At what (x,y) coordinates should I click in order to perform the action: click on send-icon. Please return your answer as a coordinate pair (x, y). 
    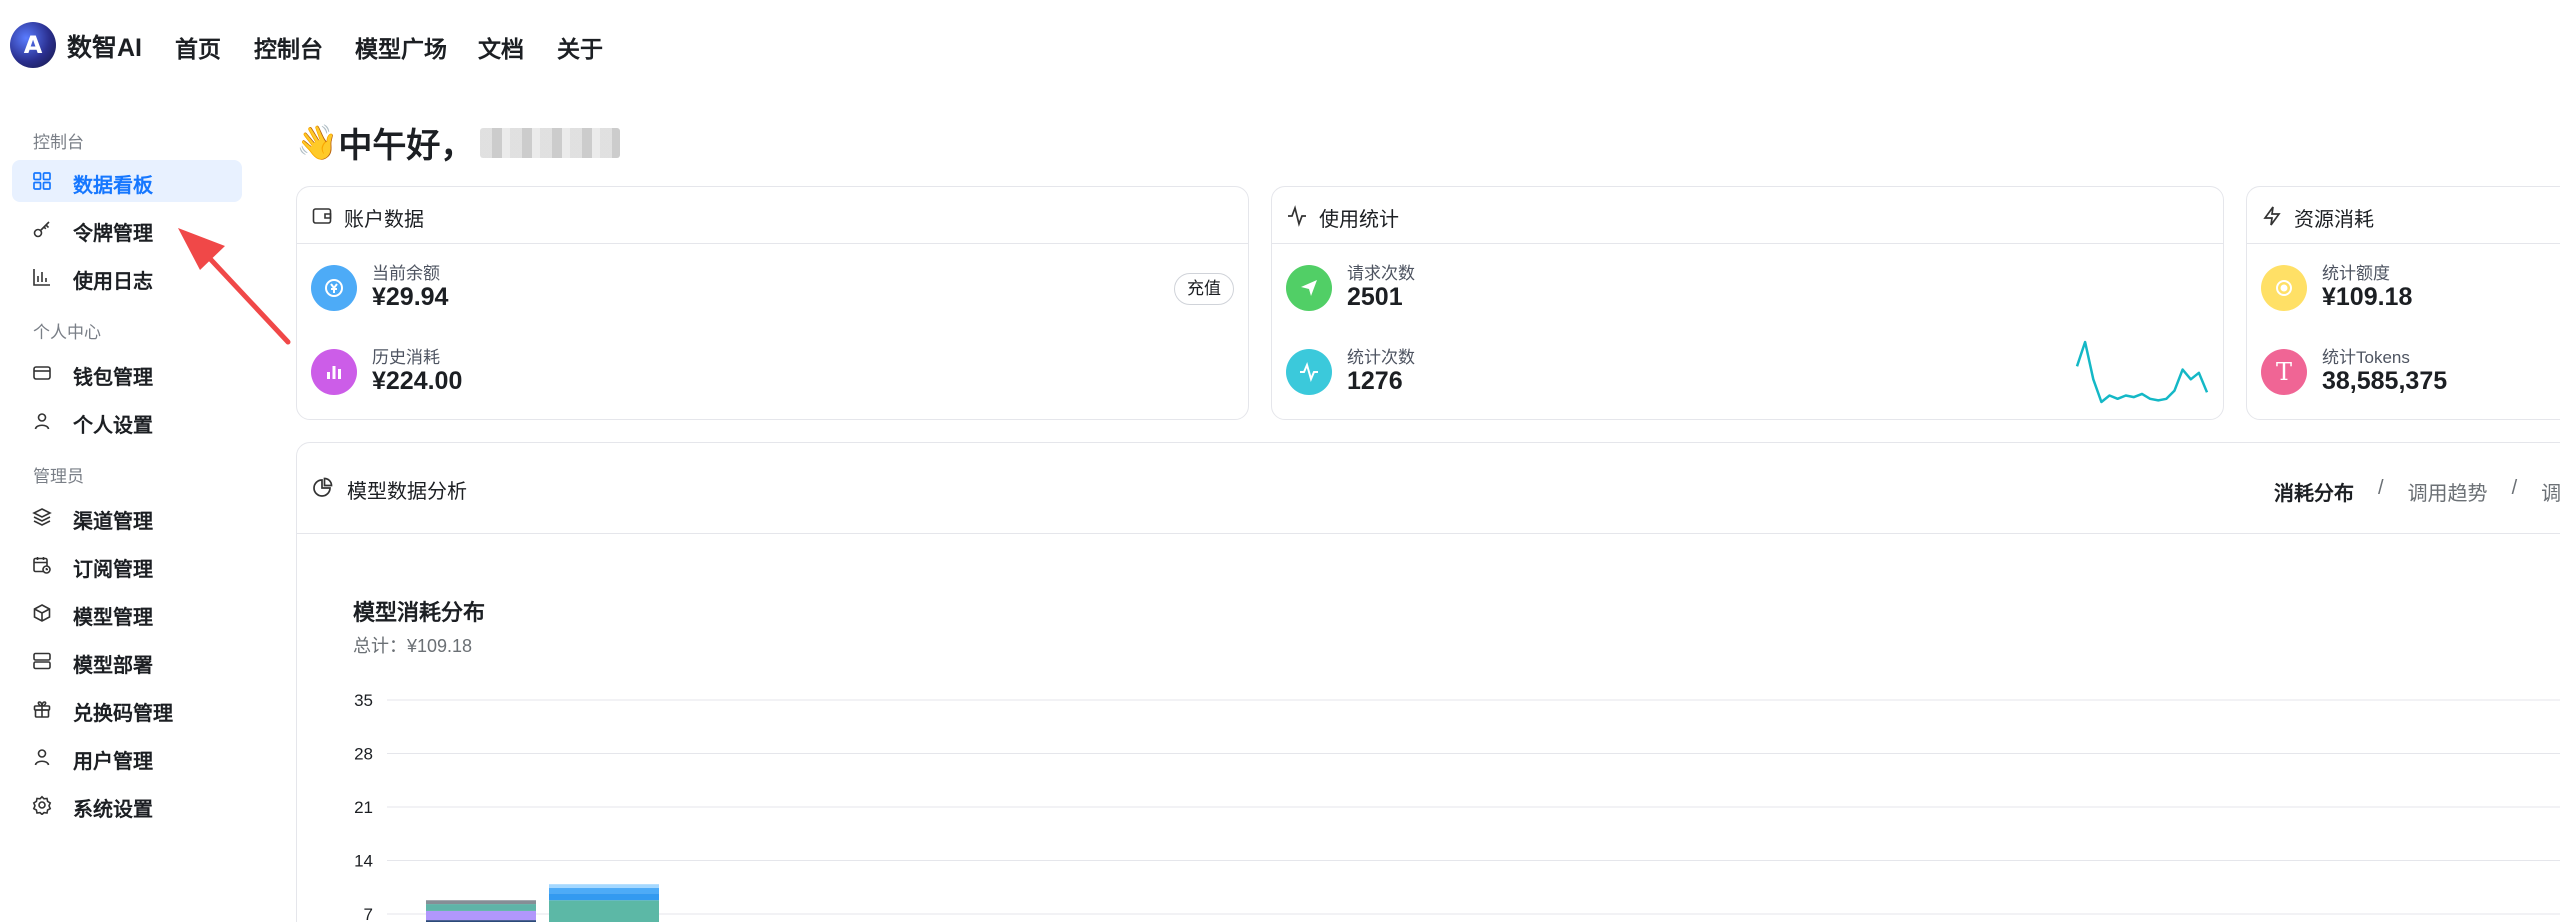
    Looking at the image, I should click on (1309, 288).